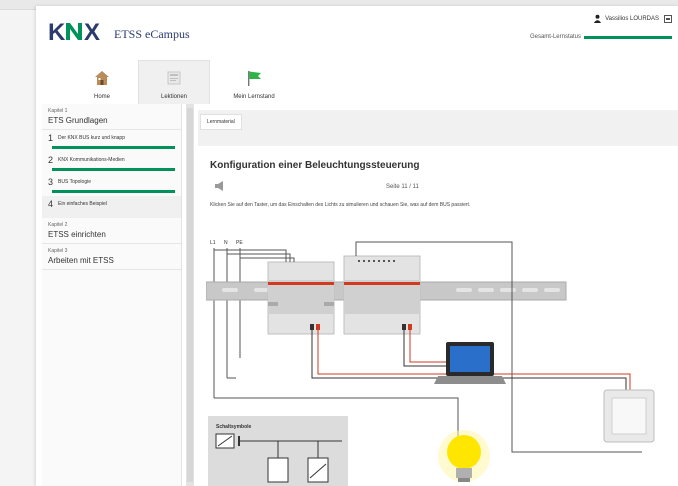 This screenshot has height=486, width=678. What do you see at coordinates (221, 122) in the screenshot?
I see `tab-learning-material: Lernmaterial` at bounding box center [221, 122].